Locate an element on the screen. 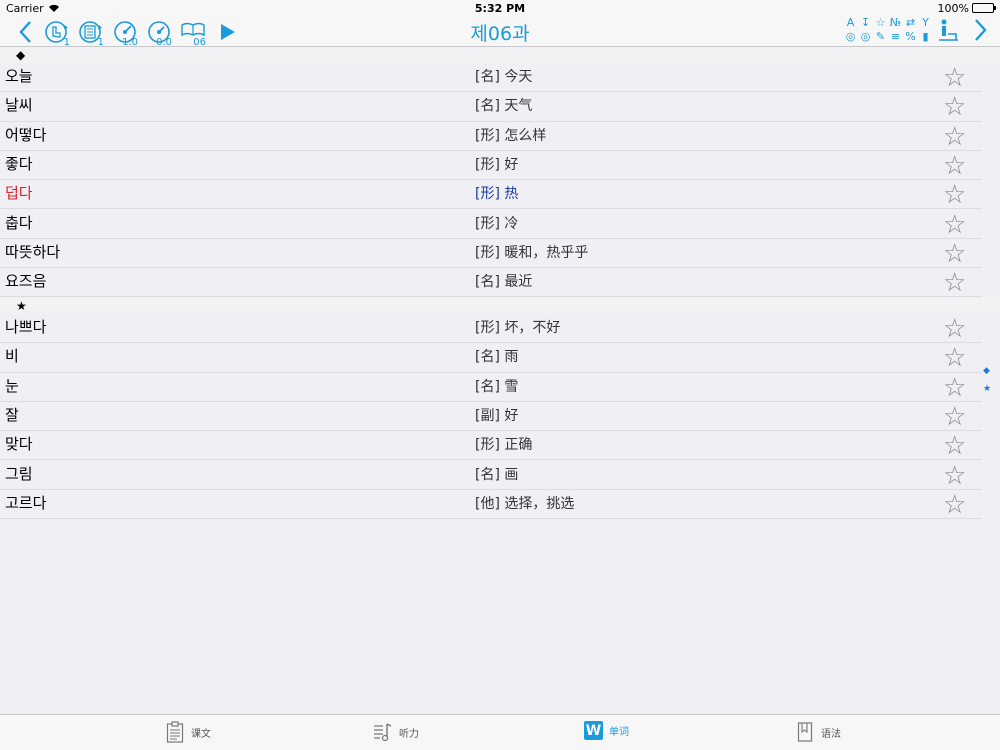 The width and height of the screenshot is (1000, 750). list-item: 눈 [名] 雪 ☆ is located at coordinates (500, 387).